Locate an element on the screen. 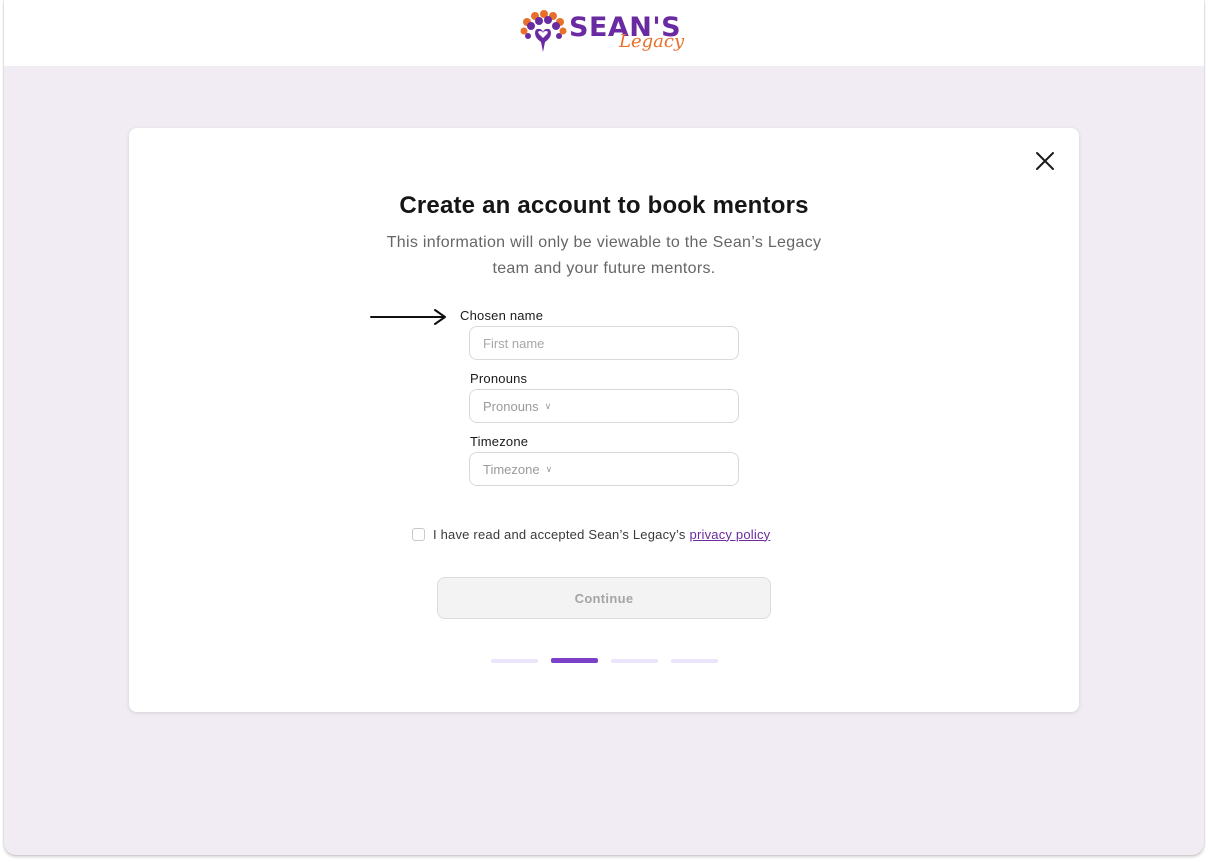  privacy-policy-link: privacy policy is located at coordinates (730, 534).